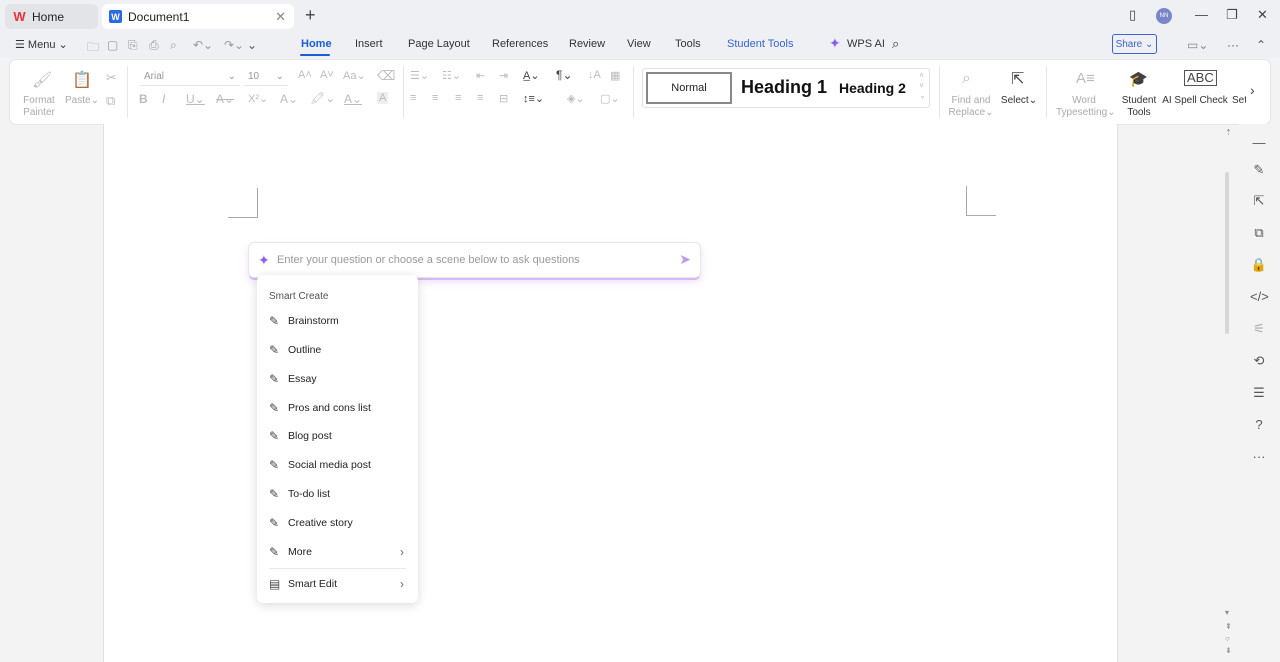 The width and height of the screenshot is (1280, 662). Describe the element at coordinates (258, 98) in the screenshot. I see `superscript-icon: X²⌄` at that location.